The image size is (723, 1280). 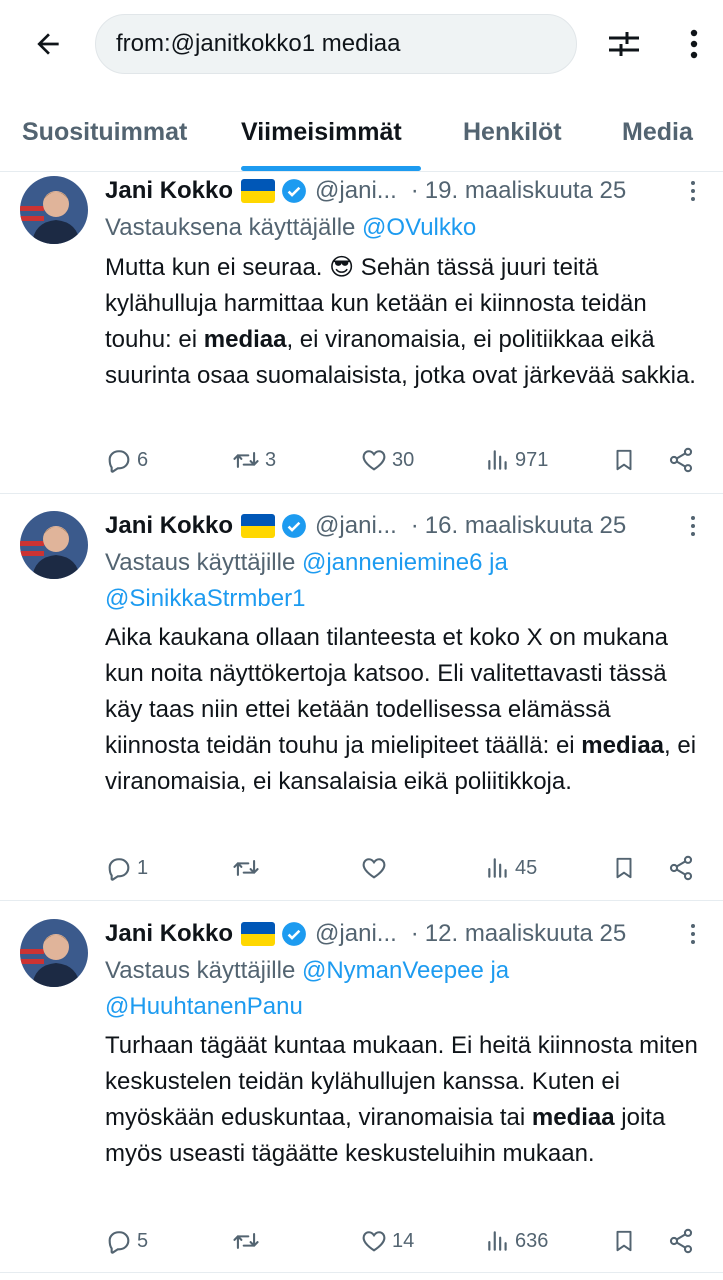 I want to click on more-options-button, so click(x=694, y=44).